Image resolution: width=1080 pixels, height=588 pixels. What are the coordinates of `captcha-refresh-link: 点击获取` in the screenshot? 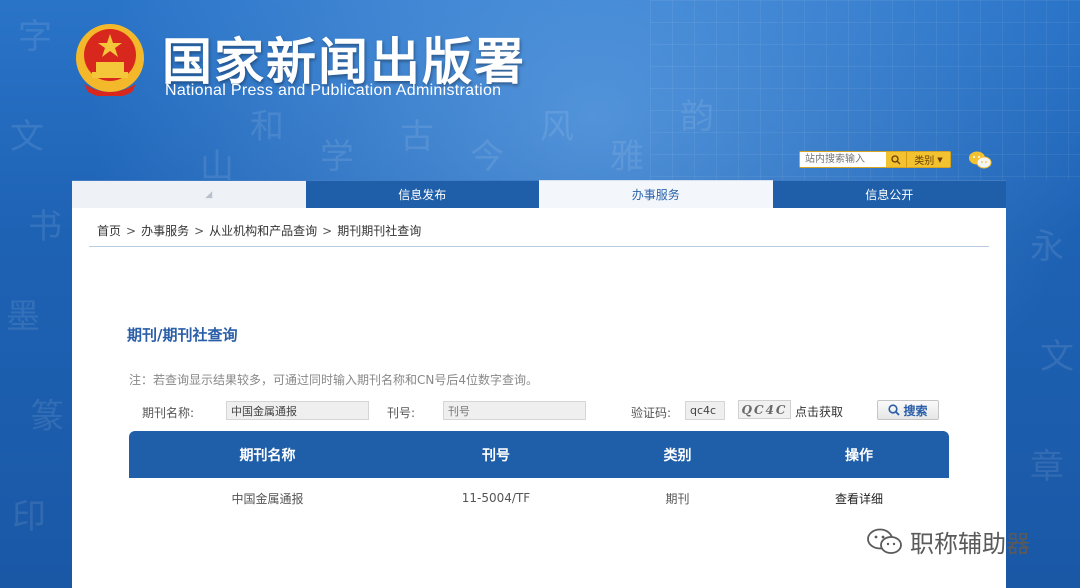 It's located at (819, 411).